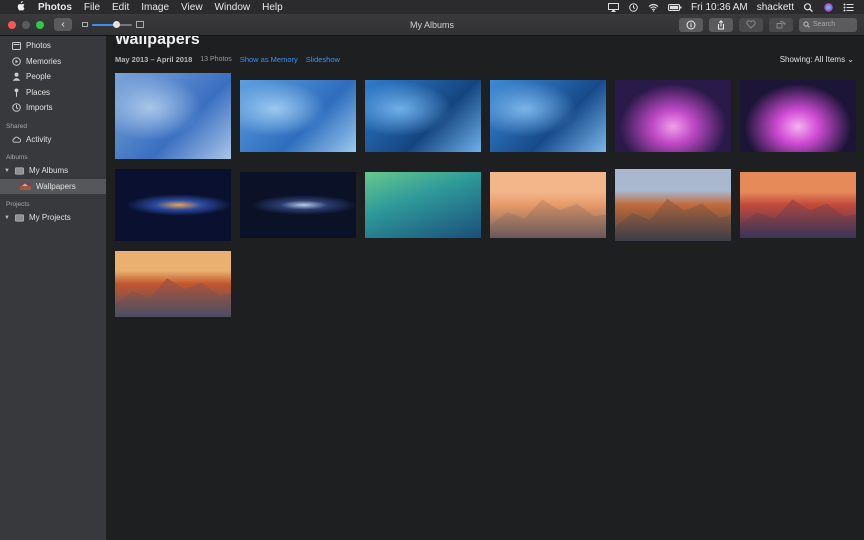 This screenshot has width=864, height=540. What do you see at coordinates (56, 186) in the screenshot?
I see `sidebar-item-label: Wallpapers` at bounding box center [56, 186].